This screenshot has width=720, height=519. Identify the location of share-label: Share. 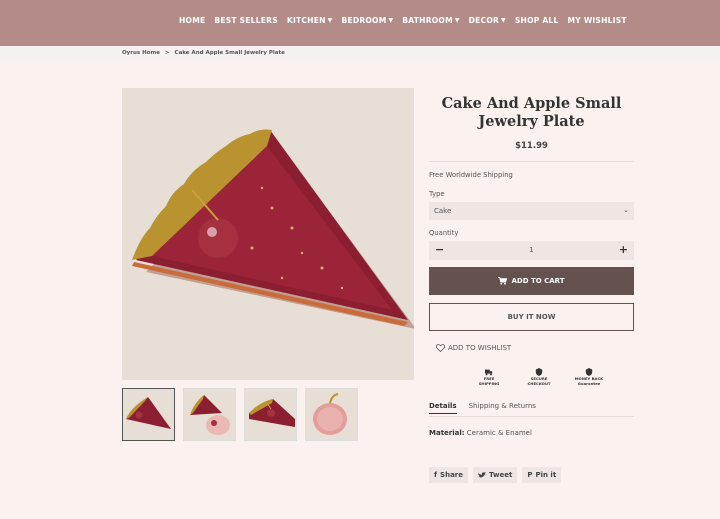
(451, 475).